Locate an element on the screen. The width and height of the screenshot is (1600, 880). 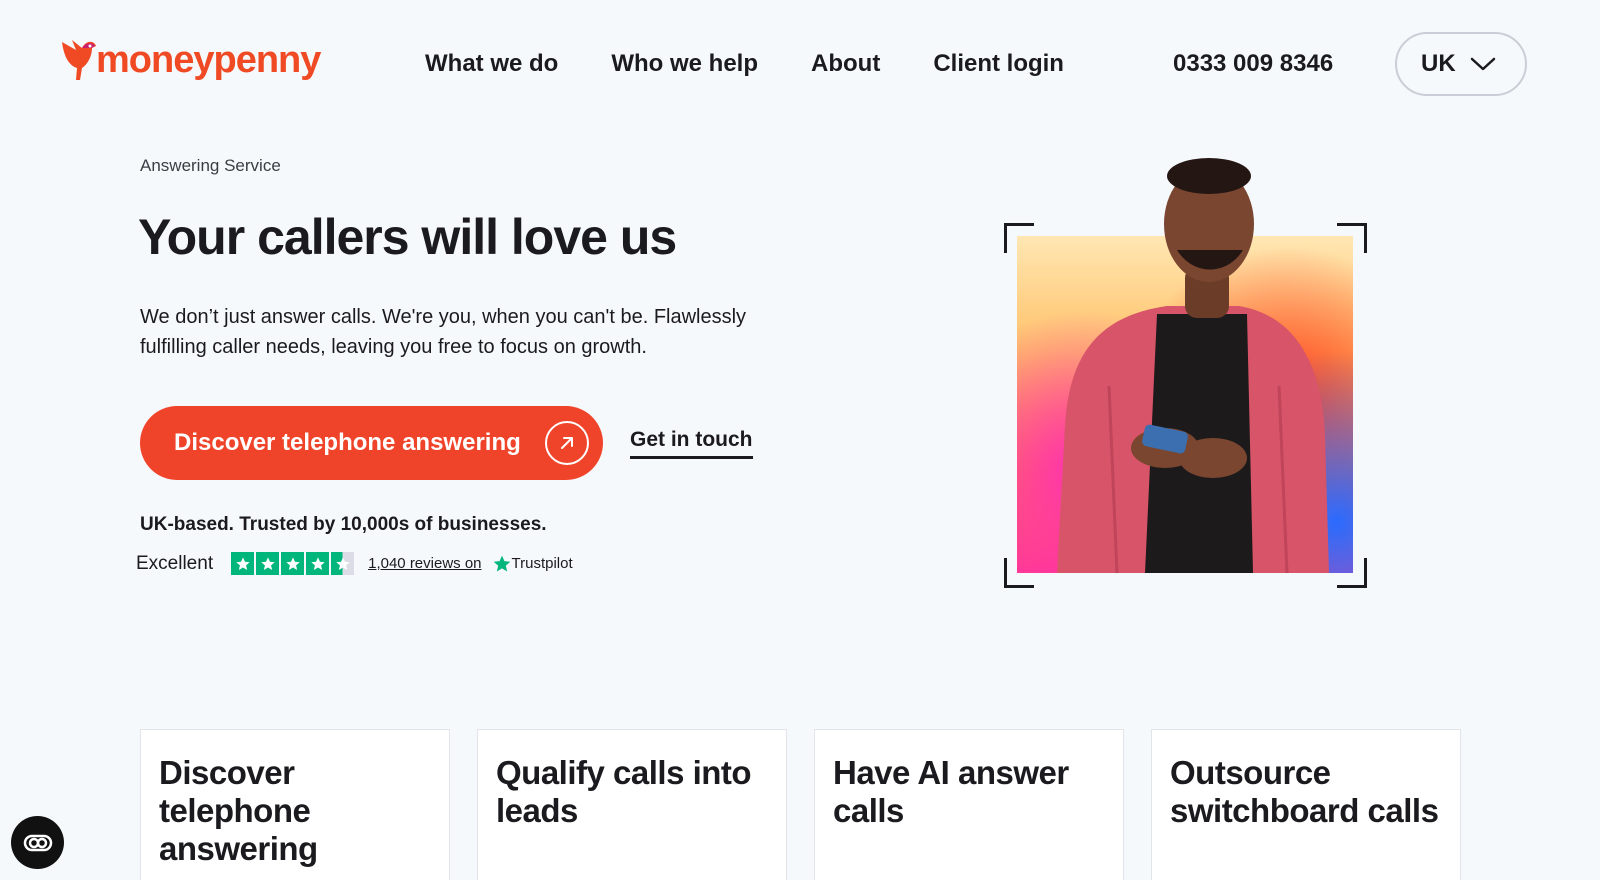
accessibility-toggle-button is located at coordinates (37, 842).